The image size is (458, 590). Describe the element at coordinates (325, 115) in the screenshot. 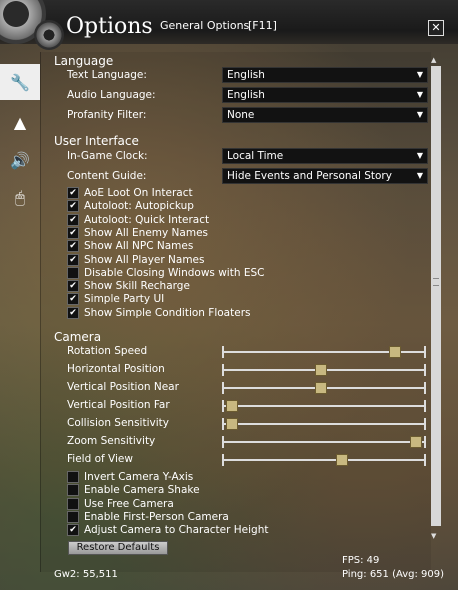

I see `profanity-filter-dropdown: None ▼` at that location.